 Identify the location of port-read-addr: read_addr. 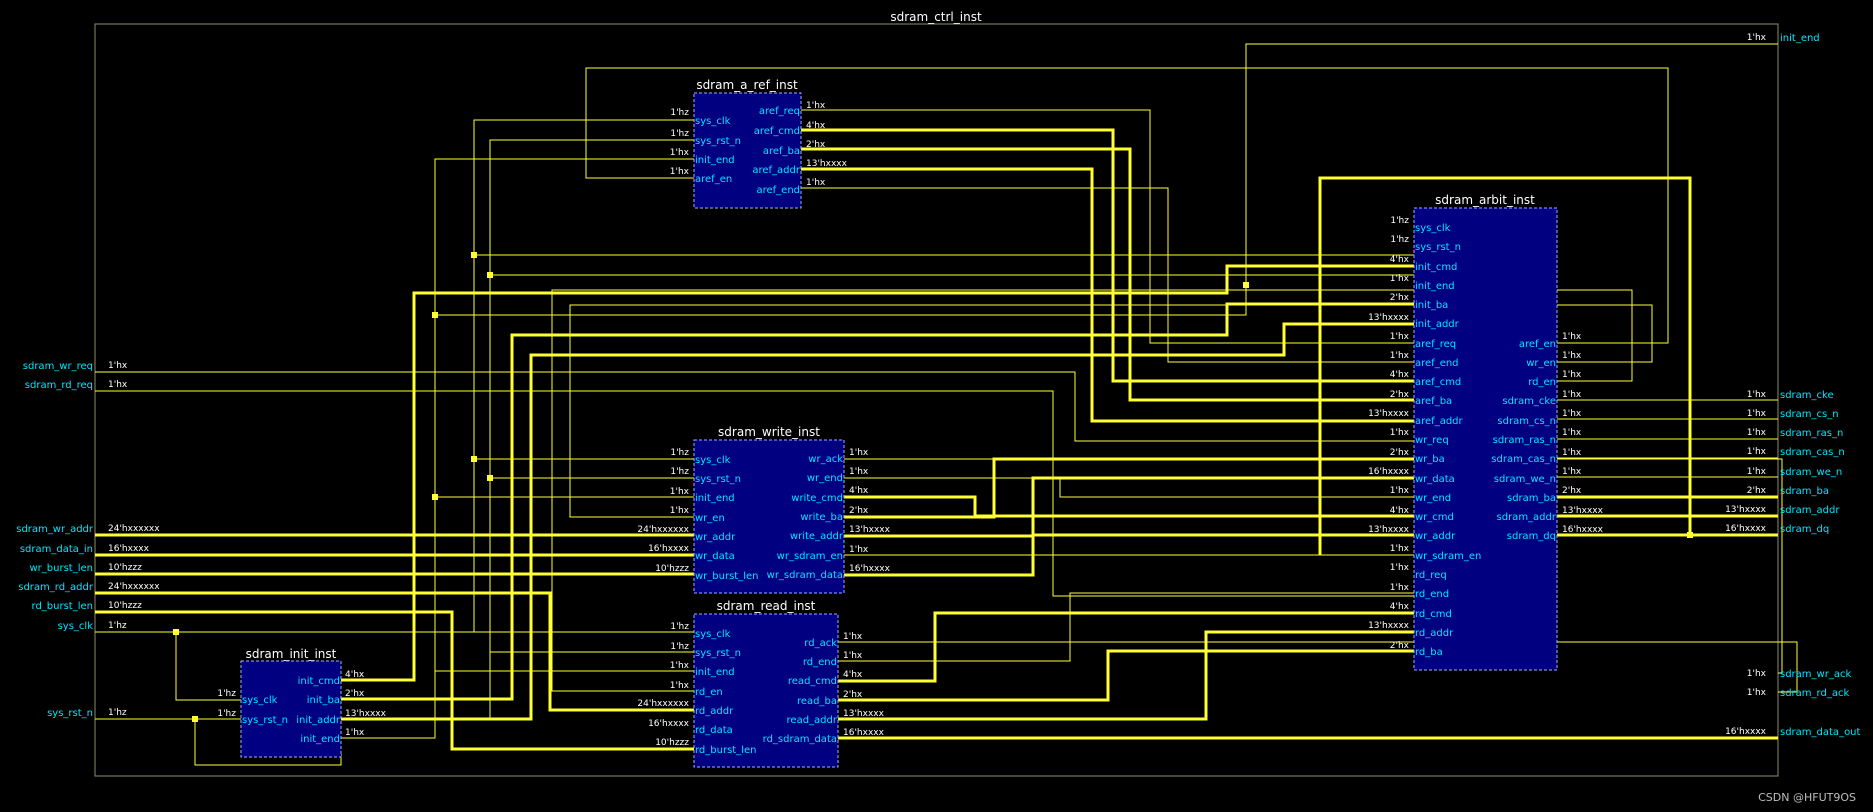
(812, 720).